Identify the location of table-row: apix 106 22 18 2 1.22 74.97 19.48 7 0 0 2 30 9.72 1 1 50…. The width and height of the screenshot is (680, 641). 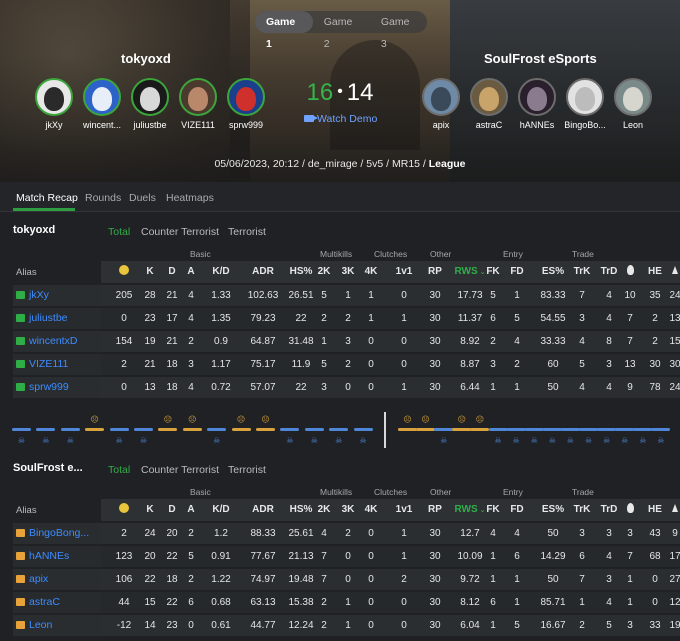
(346, 579).